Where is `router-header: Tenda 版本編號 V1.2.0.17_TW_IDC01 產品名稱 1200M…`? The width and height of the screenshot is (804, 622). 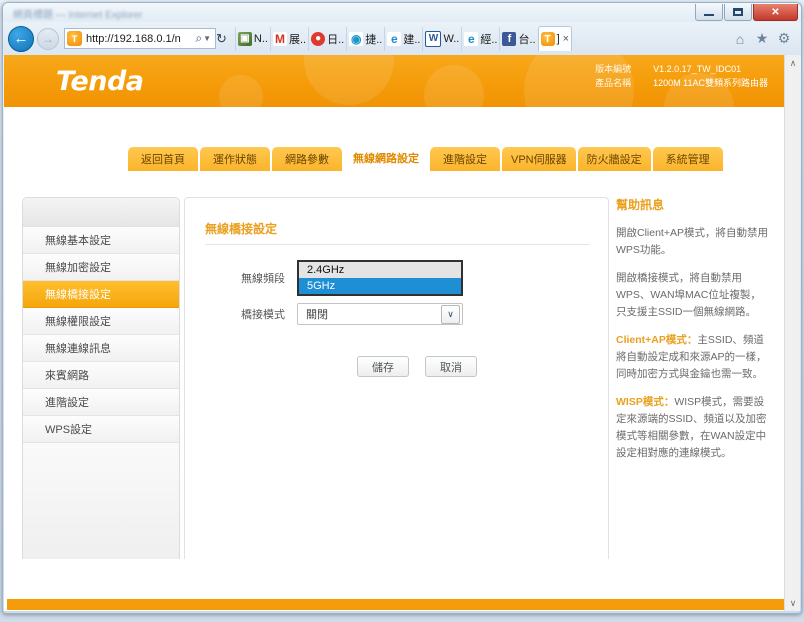 router-header: Tenda 版本編號 V1.2.0.17_TW_IDC01 產品名稱 1200M… is located at coordinates (394, 81).